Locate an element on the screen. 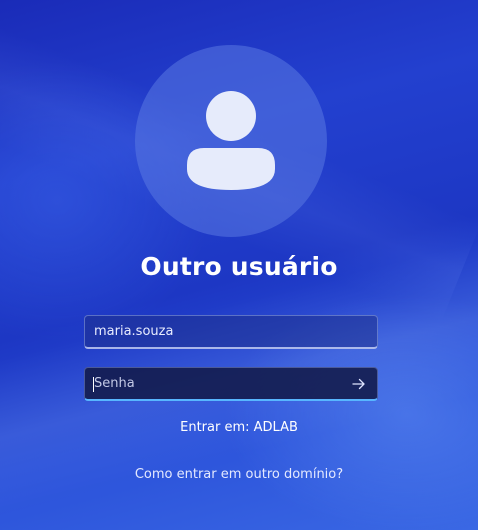 Image resolution: width=478 pixels, height=530 pixels. arrow-right-icon is located at coordinates (359, 384).